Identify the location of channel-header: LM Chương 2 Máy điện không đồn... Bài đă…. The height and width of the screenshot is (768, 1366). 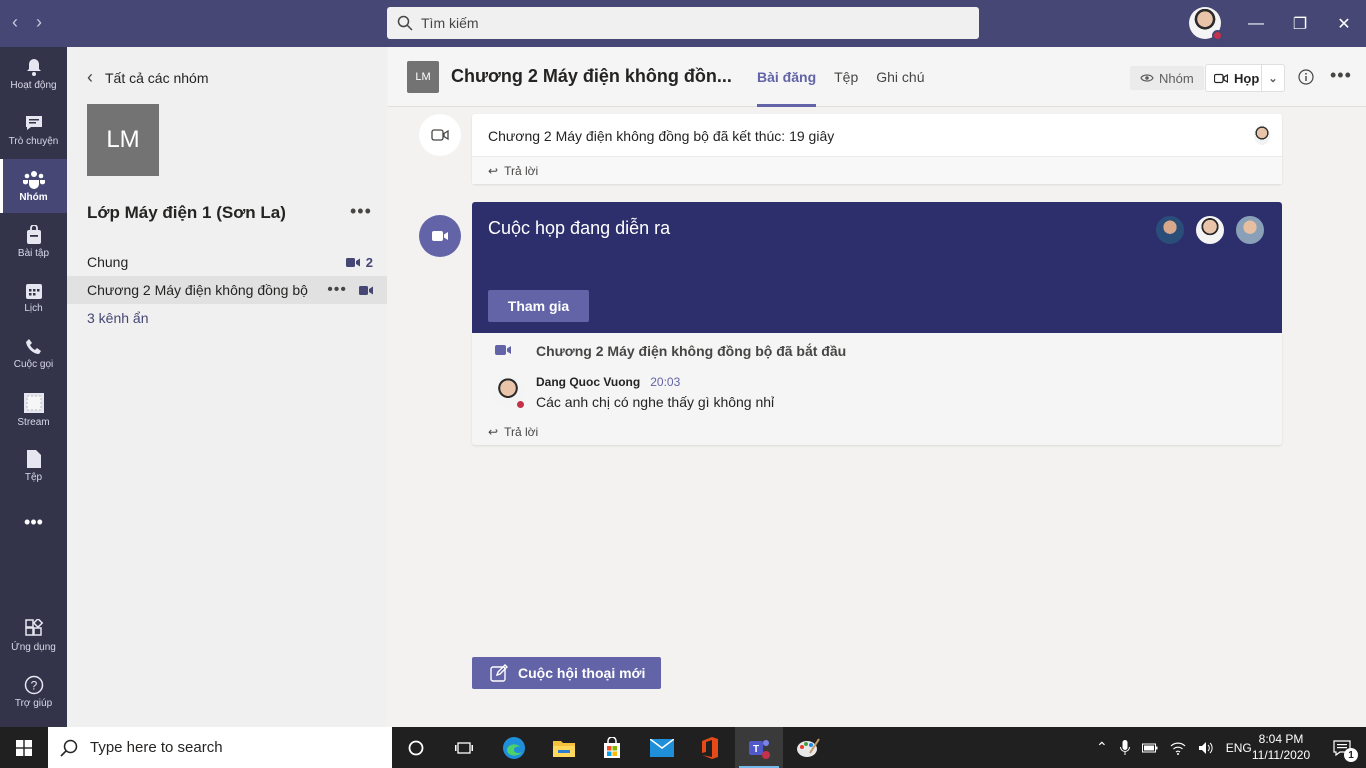
(877, 77).